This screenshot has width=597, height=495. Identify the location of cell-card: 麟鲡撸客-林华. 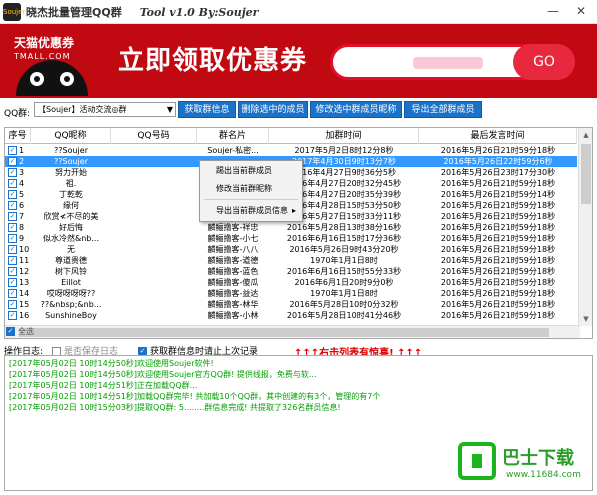
(233, 304).